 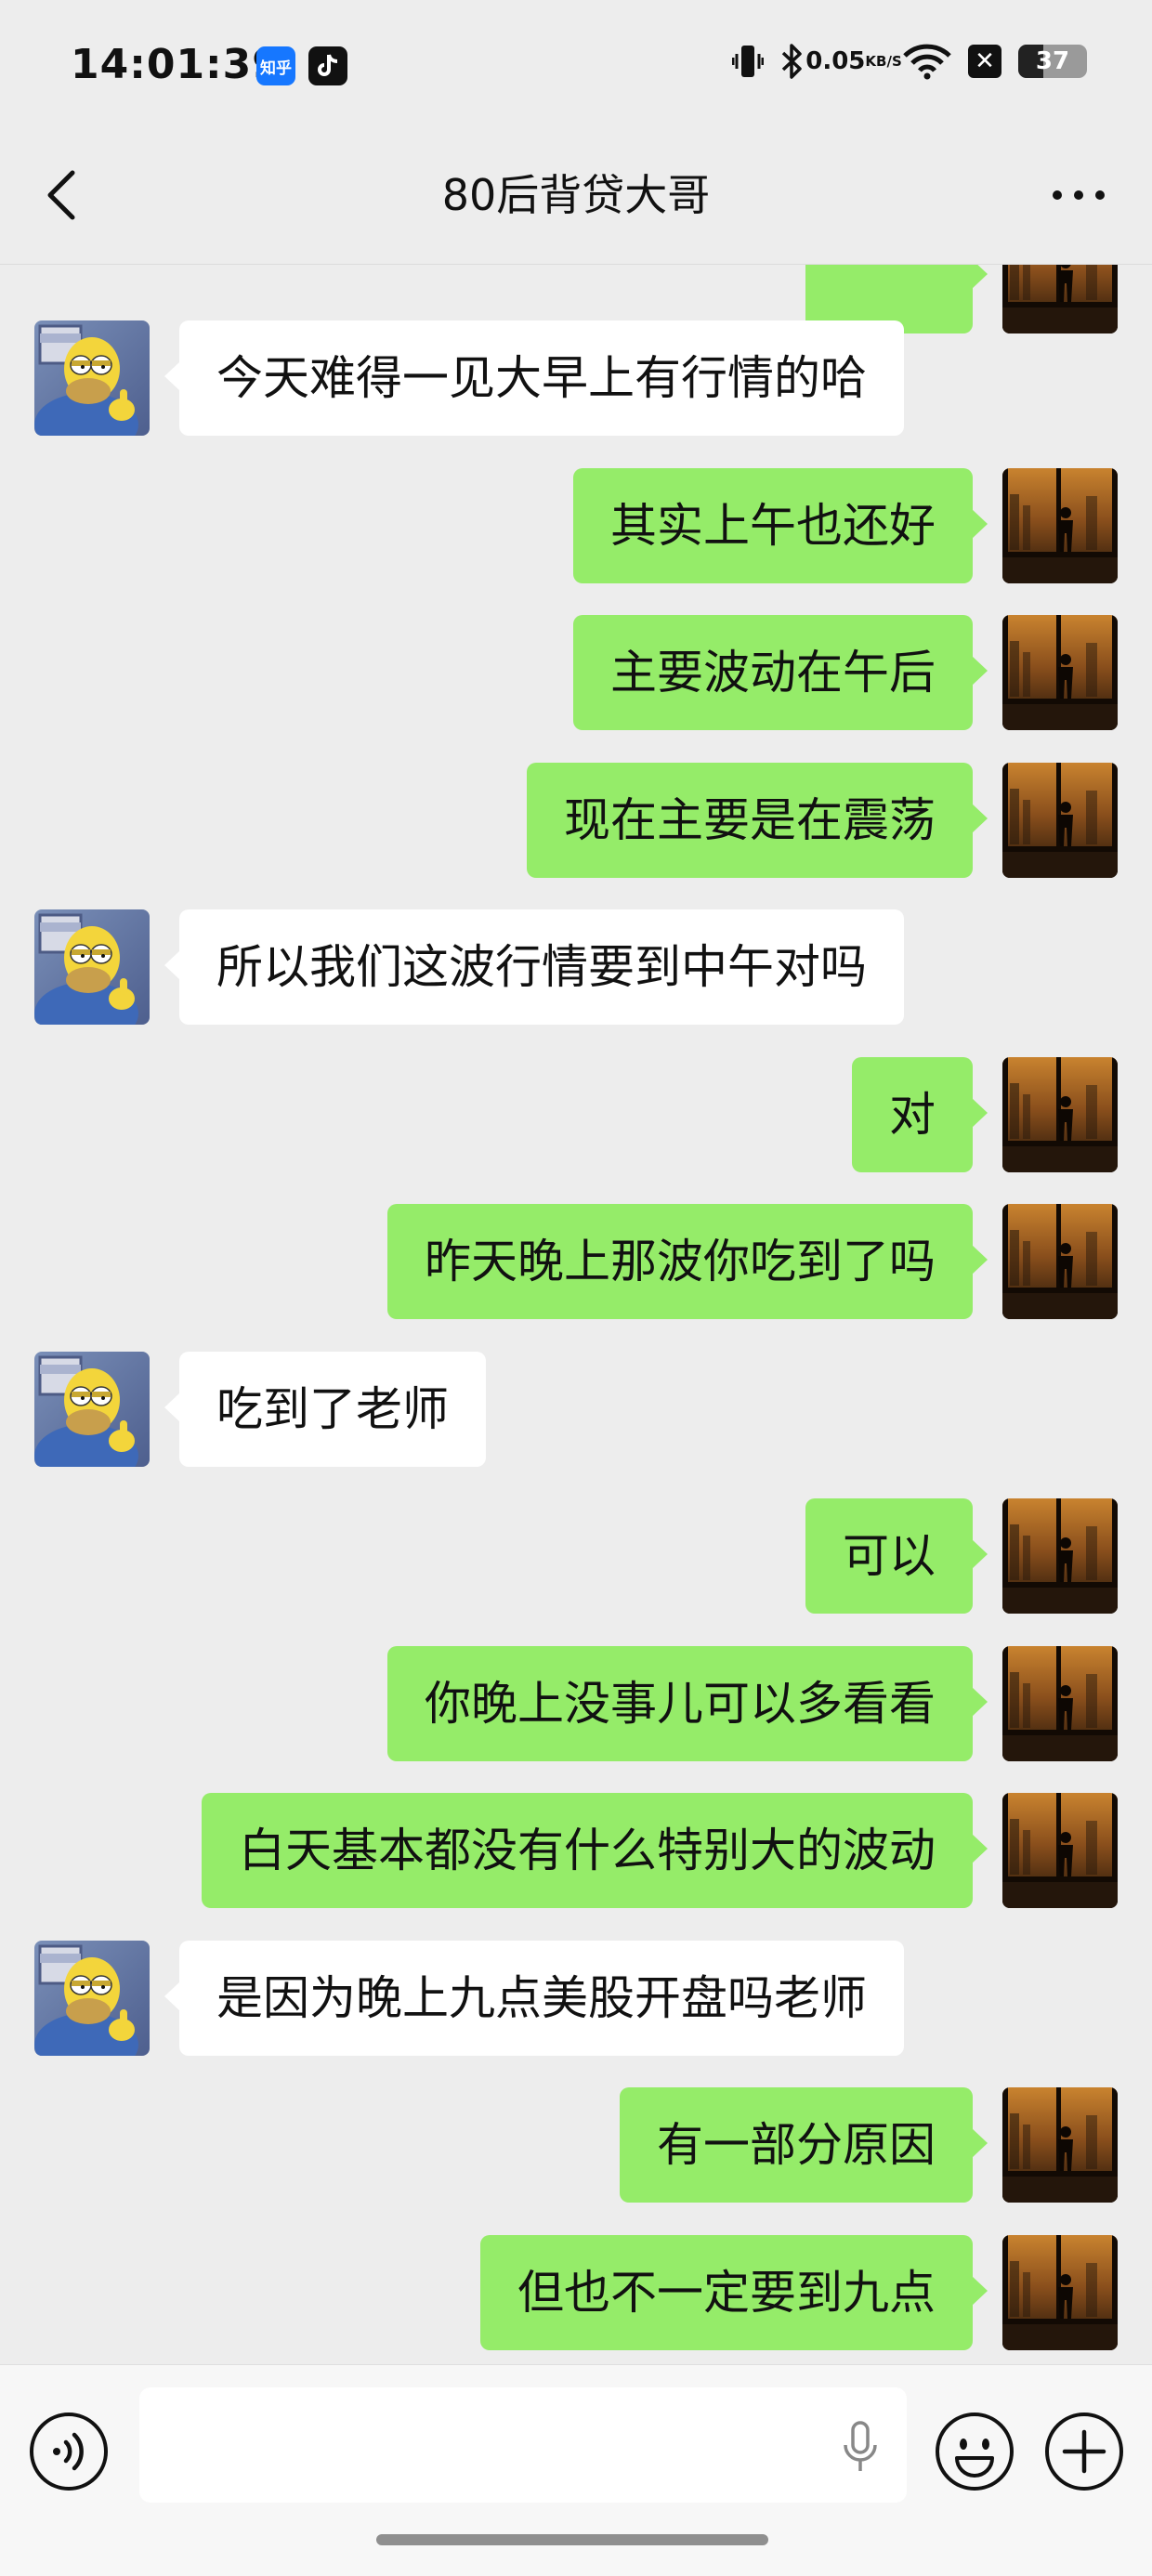 I want to click on battery-level: 37, so click(x=1052, y=61).